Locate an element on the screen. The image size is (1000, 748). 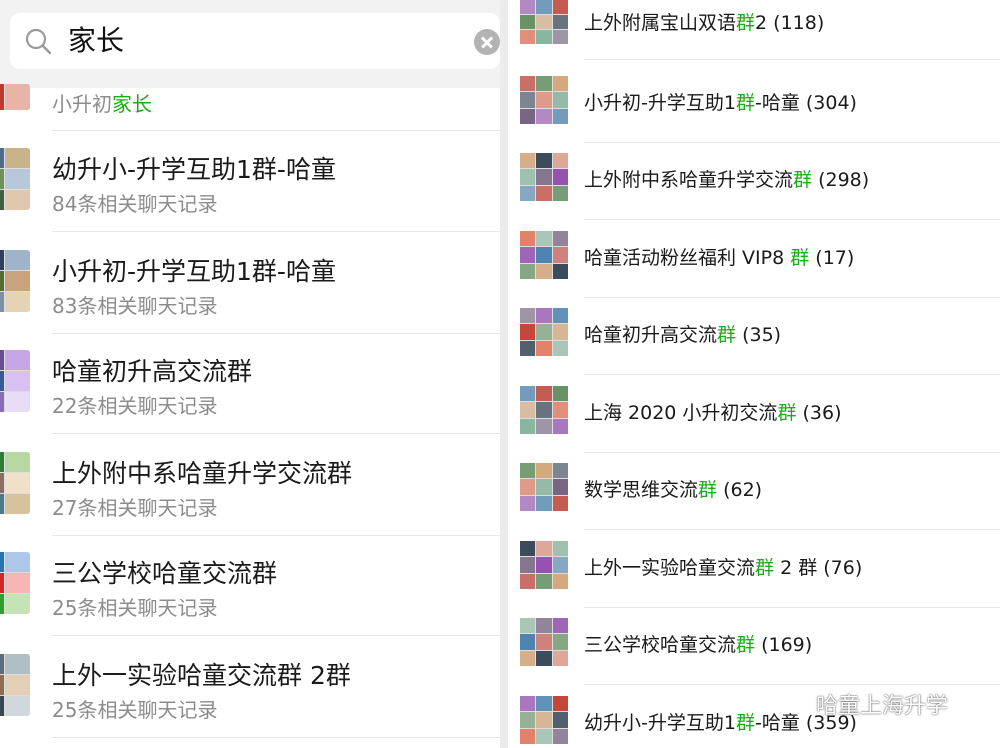
group-title: 哈童活动粉丝福利 VIP8 群 (17) is located at coordinates (719, 258).